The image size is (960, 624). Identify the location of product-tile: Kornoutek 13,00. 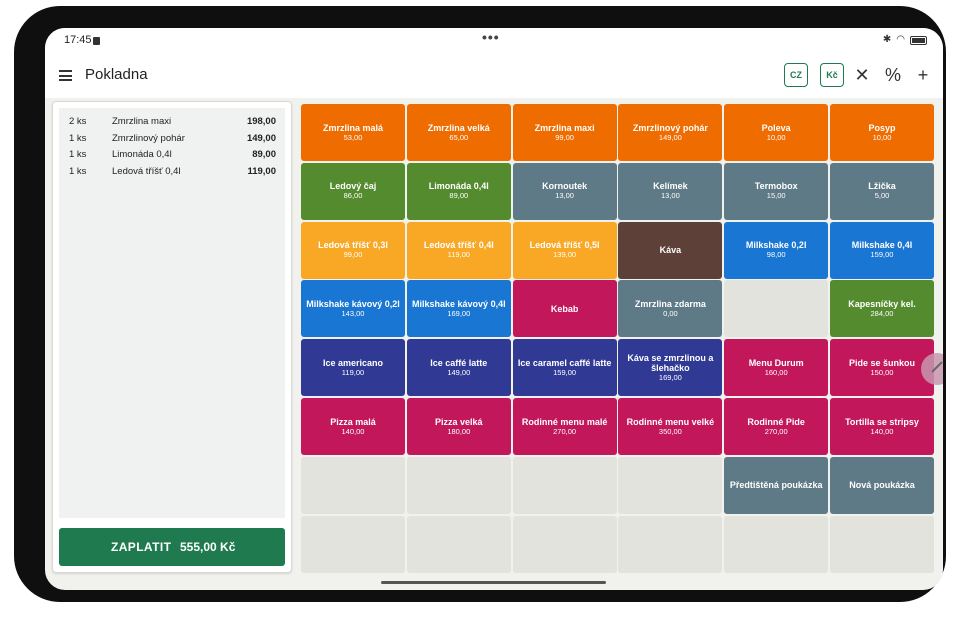
(564, 191).